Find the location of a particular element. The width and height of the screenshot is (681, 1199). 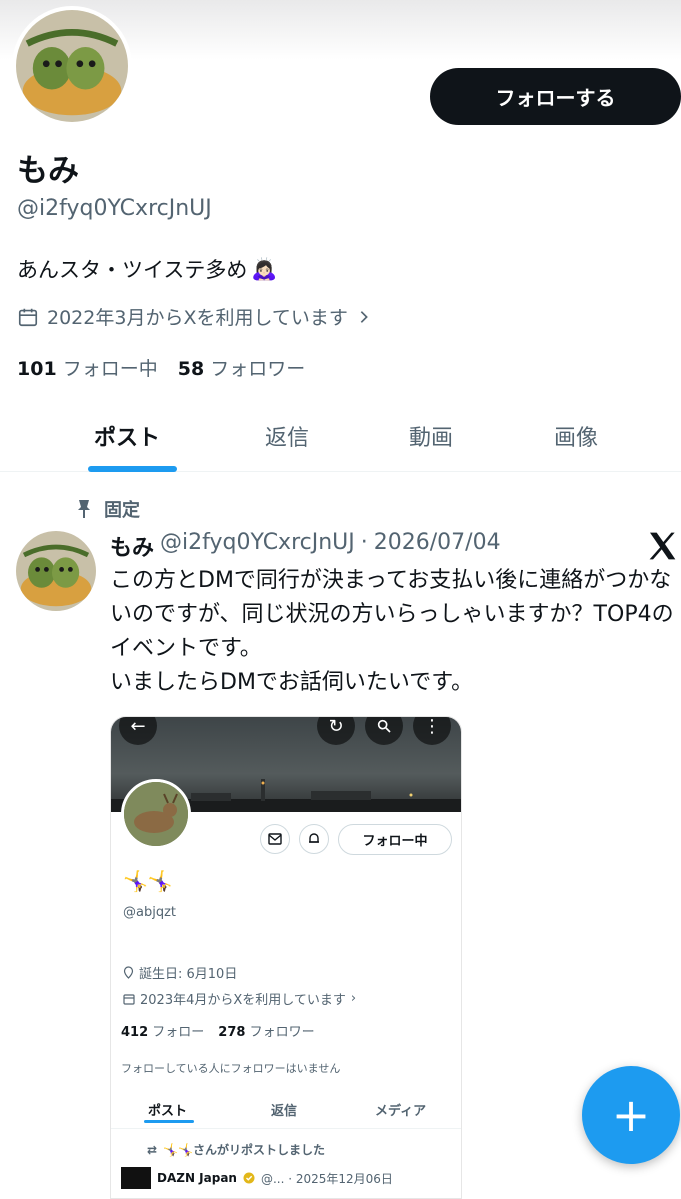

screenshot-following-label: フォロー is located at coordinates (178, 1032).